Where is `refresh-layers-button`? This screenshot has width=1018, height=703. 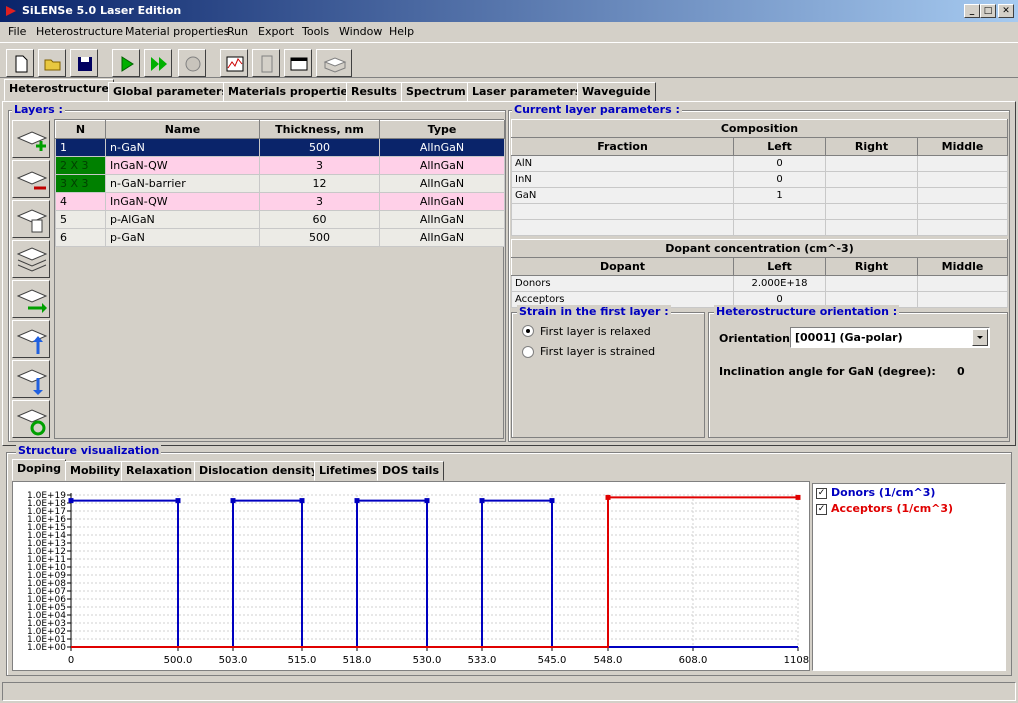
refresh-layers-button is located at coordinates (31, 419).